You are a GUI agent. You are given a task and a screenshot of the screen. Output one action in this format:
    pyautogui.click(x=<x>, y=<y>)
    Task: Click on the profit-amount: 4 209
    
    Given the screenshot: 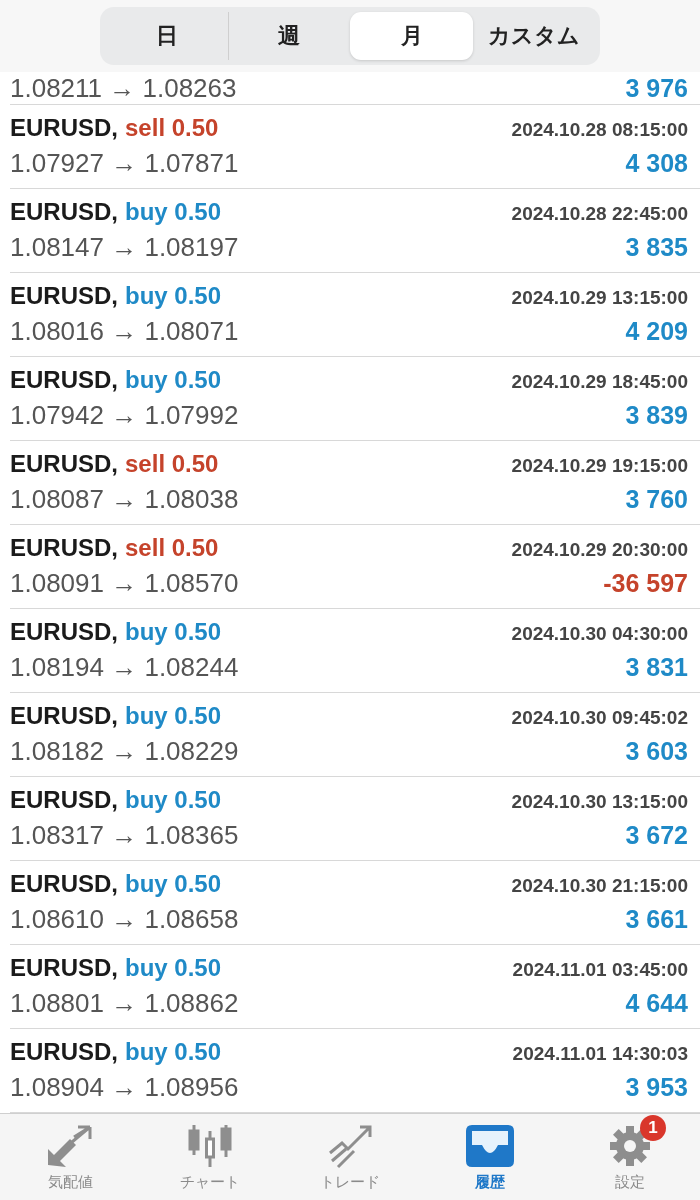 What is the action you would take?
    pyautogui.click(x=656, y=331)
    